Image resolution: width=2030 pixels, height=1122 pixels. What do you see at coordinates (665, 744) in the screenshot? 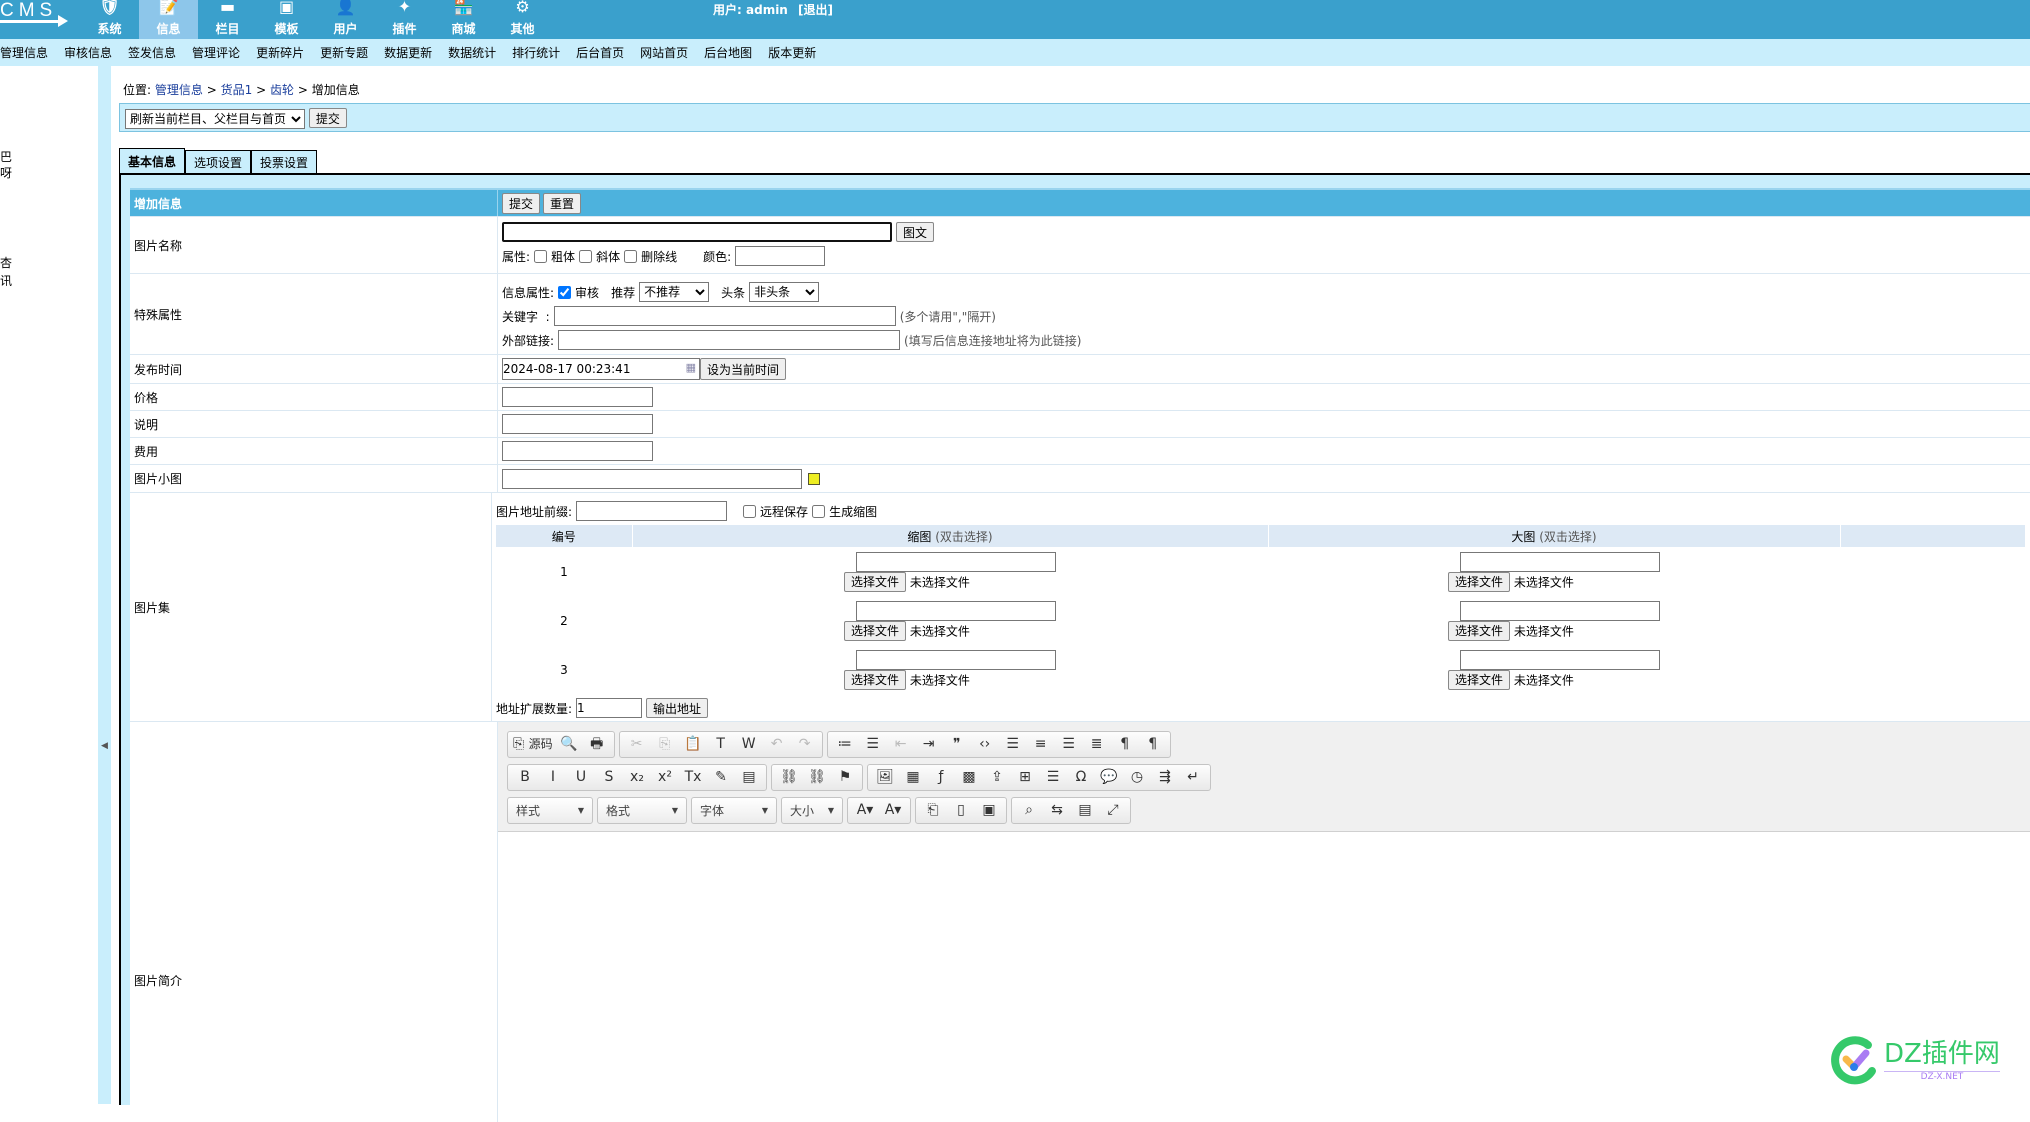
I see `copy-button: ⎘` at bounding box center [665, 744].